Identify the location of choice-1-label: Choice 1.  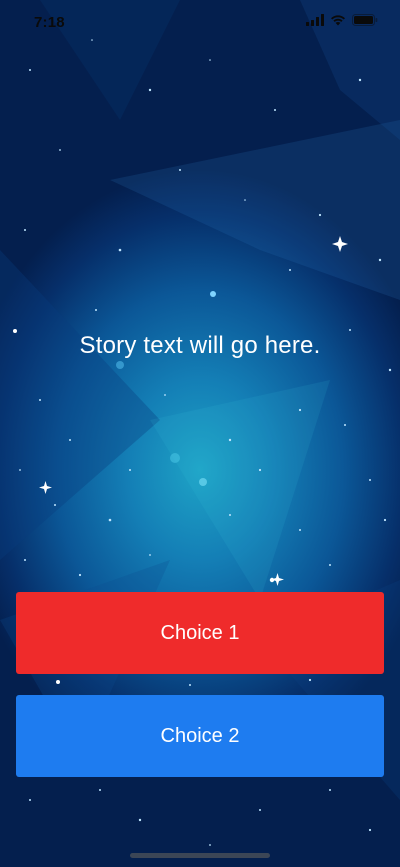
(200, 632).